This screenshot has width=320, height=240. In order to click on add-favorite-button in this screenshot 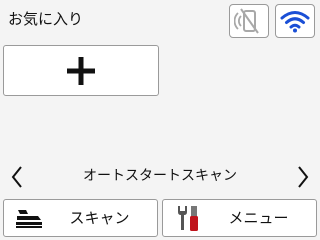, I will do `click(81, 70)`.